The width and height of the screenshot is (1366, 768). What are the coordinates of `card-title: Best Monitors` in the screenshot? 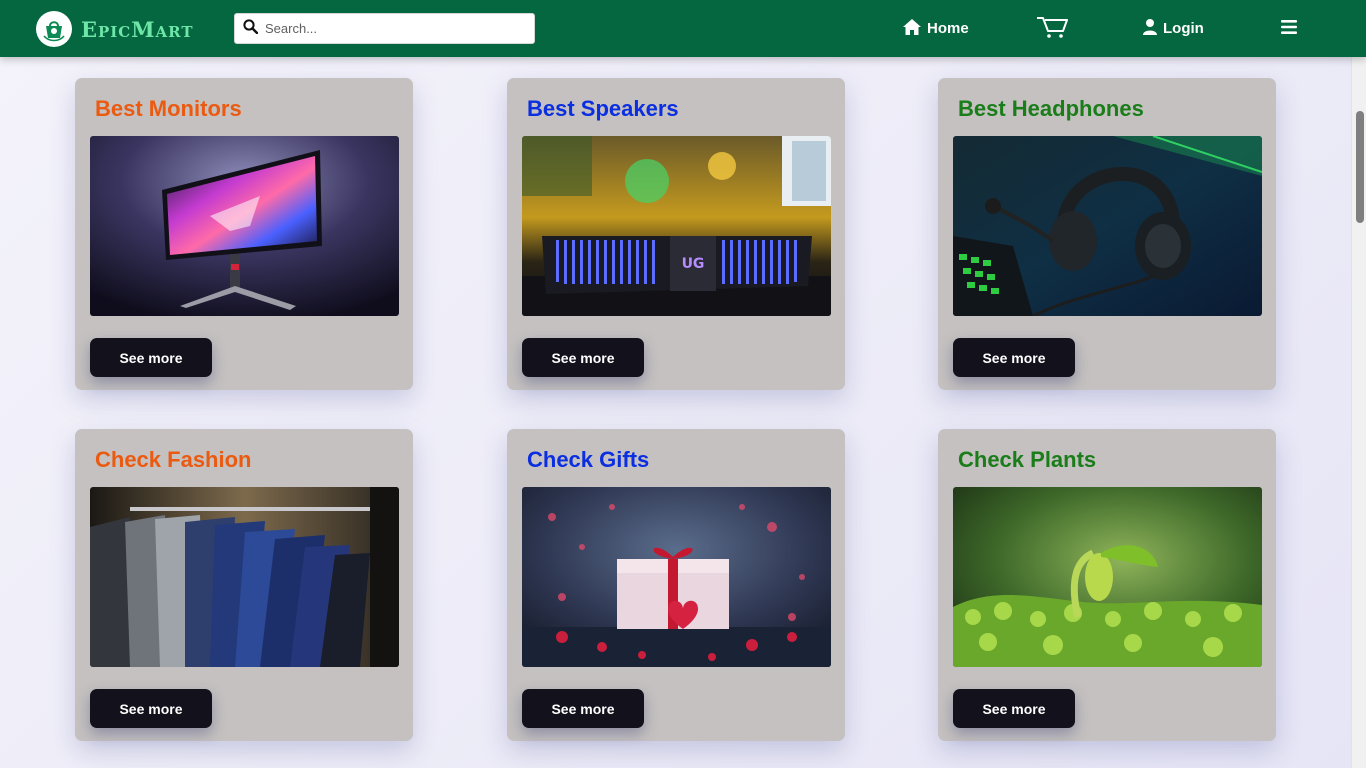 It's located at (168, 108).